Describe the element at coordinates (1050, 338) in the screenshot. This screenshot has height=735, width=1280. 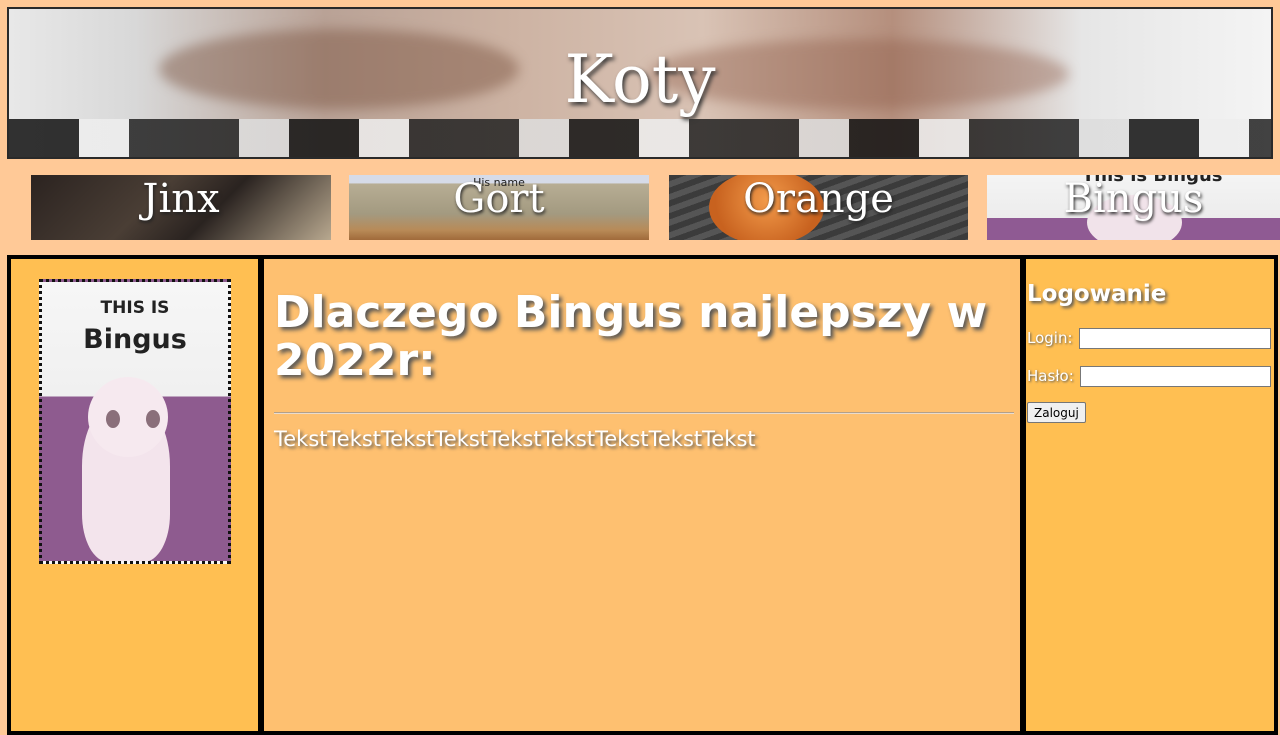
I see `login-label: Login:` at that location.